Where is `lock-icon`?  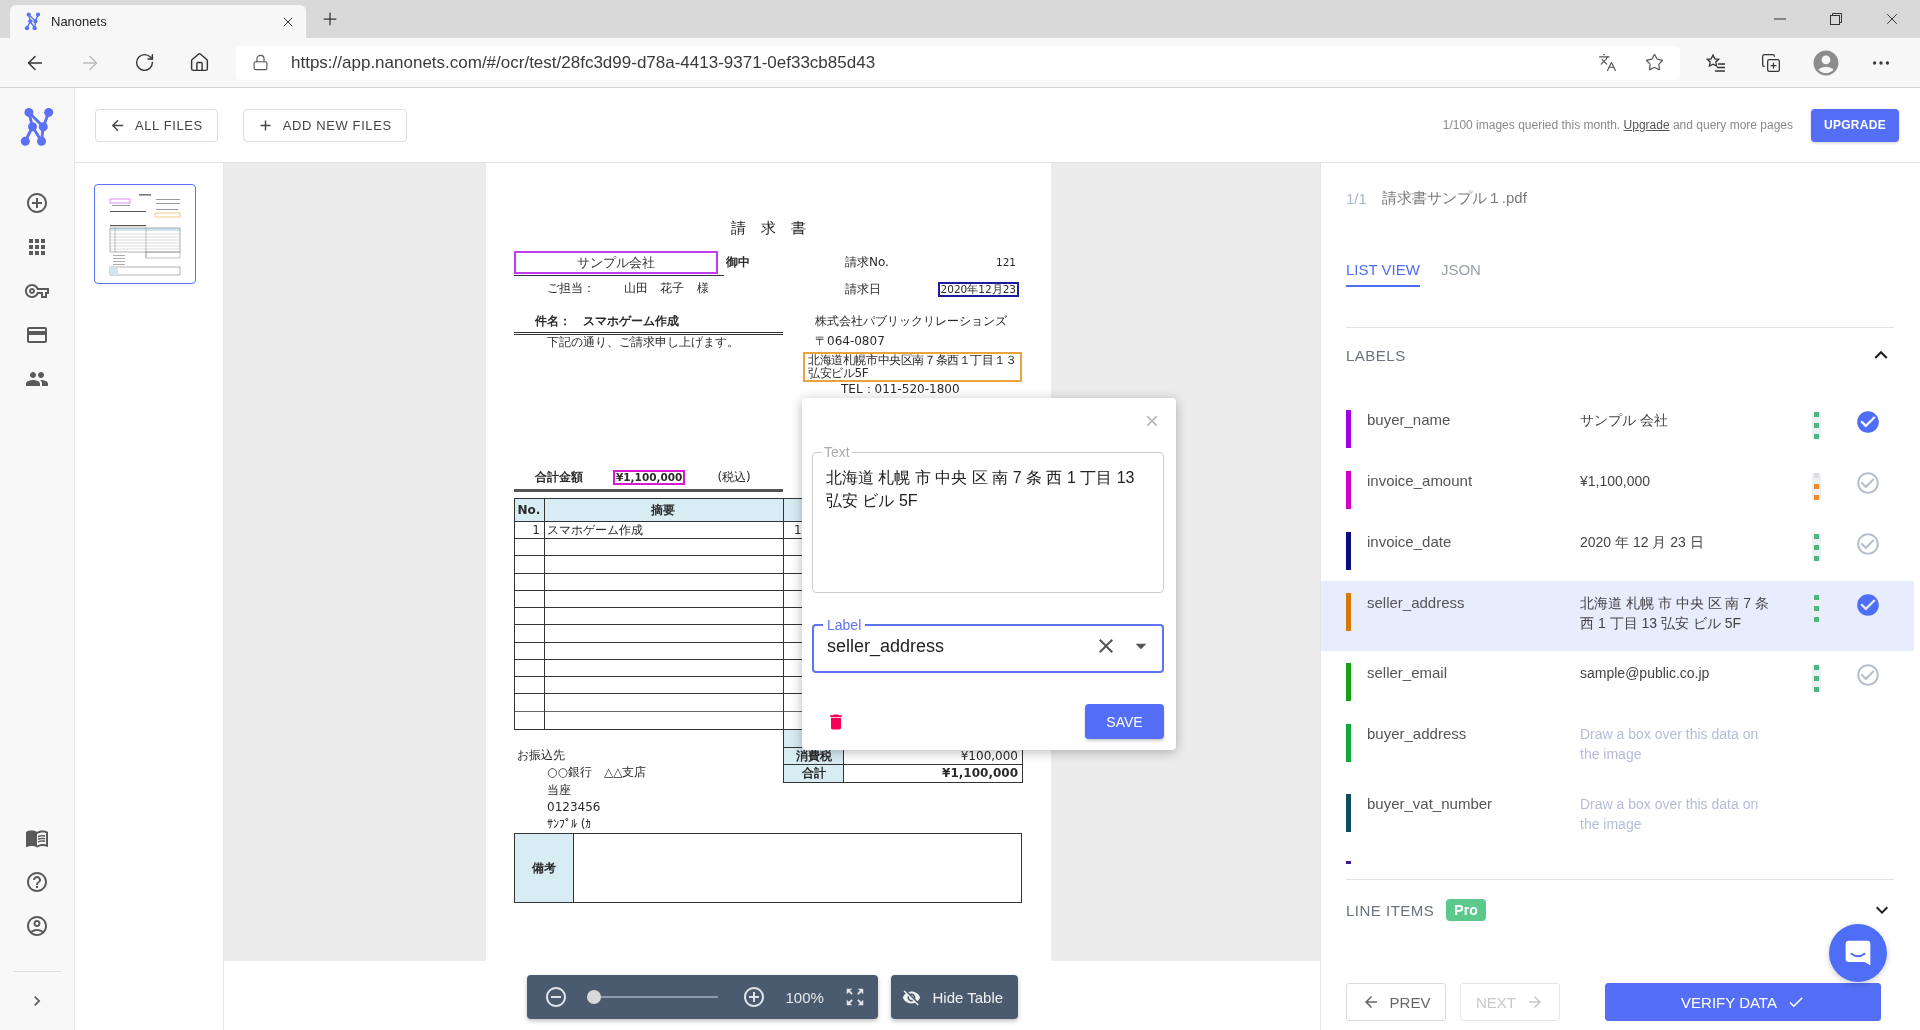 lock-icon is located at coordinates (260, 62).